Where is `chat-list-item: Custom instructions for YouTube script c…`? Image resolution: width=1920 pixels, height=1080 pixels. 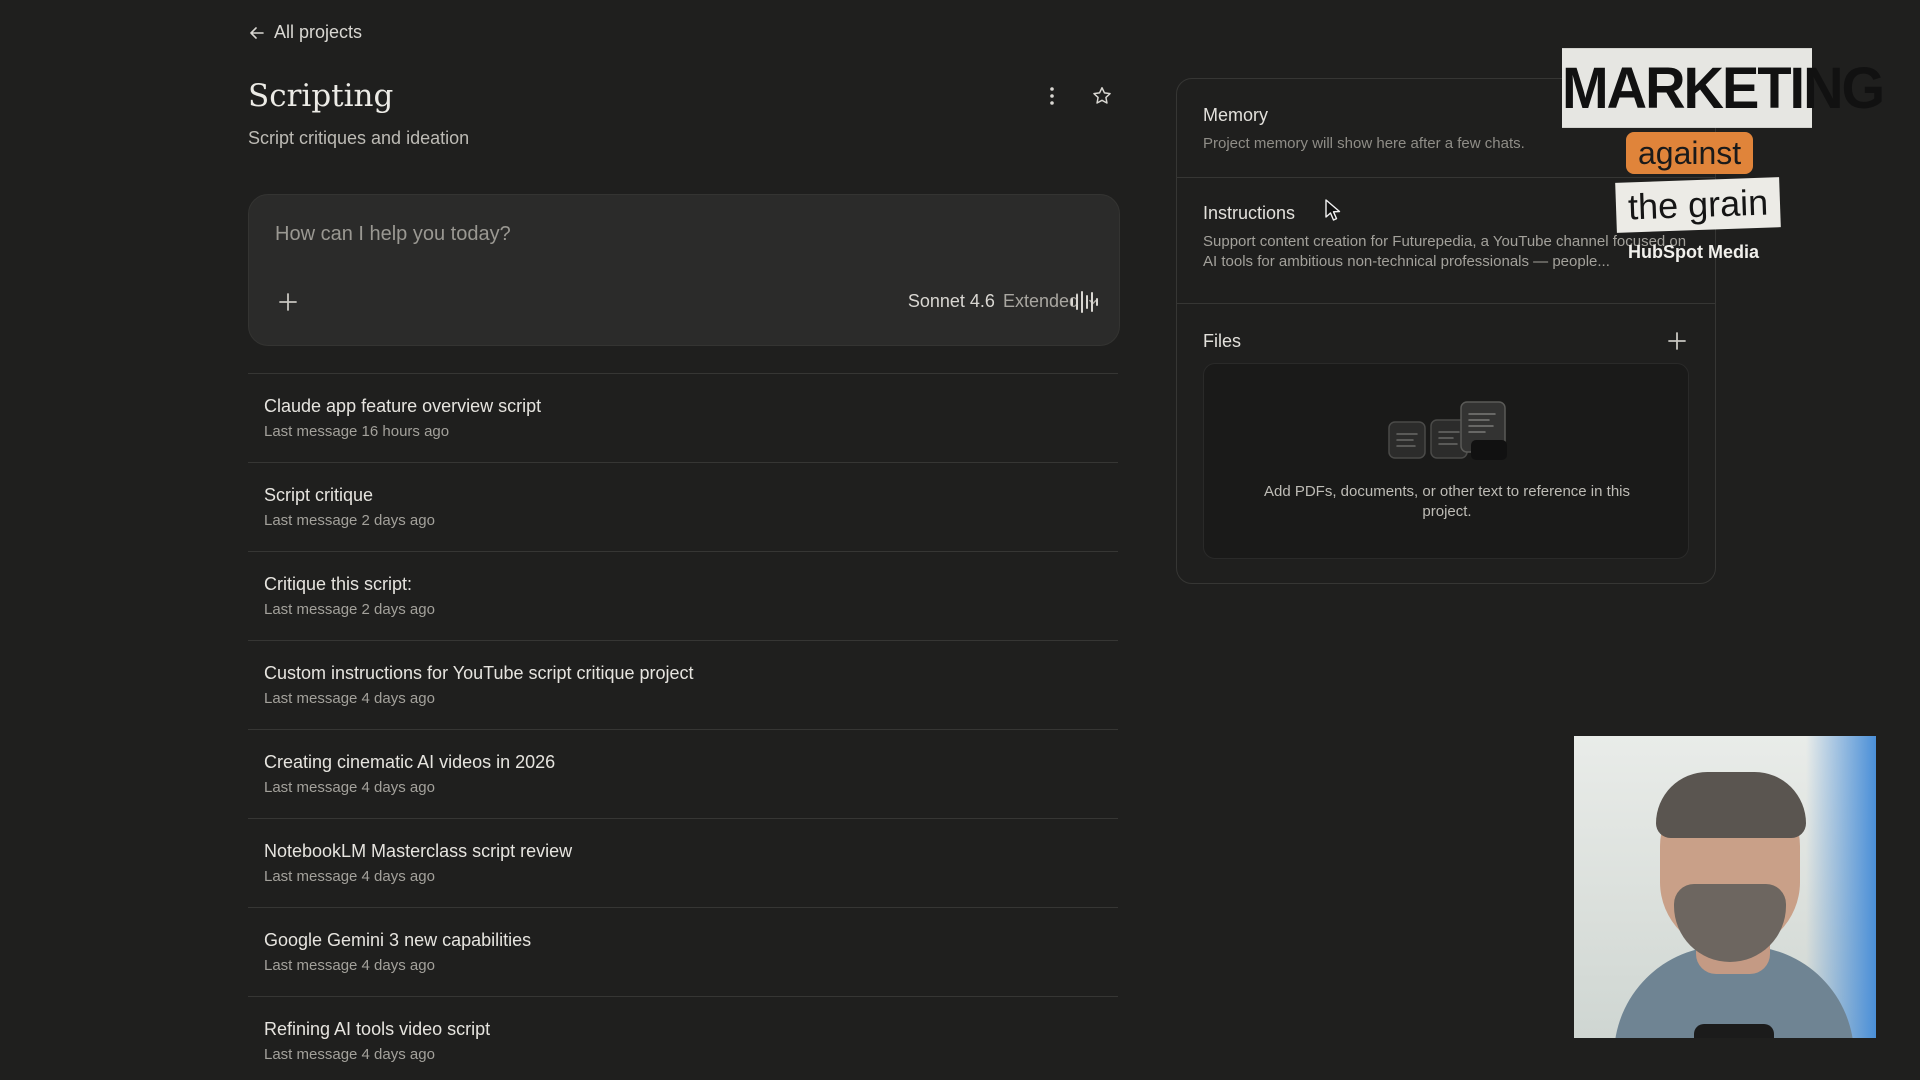 chat-list-item: Custom instructions for YouTube script c… is located at coordinates (683, 684).